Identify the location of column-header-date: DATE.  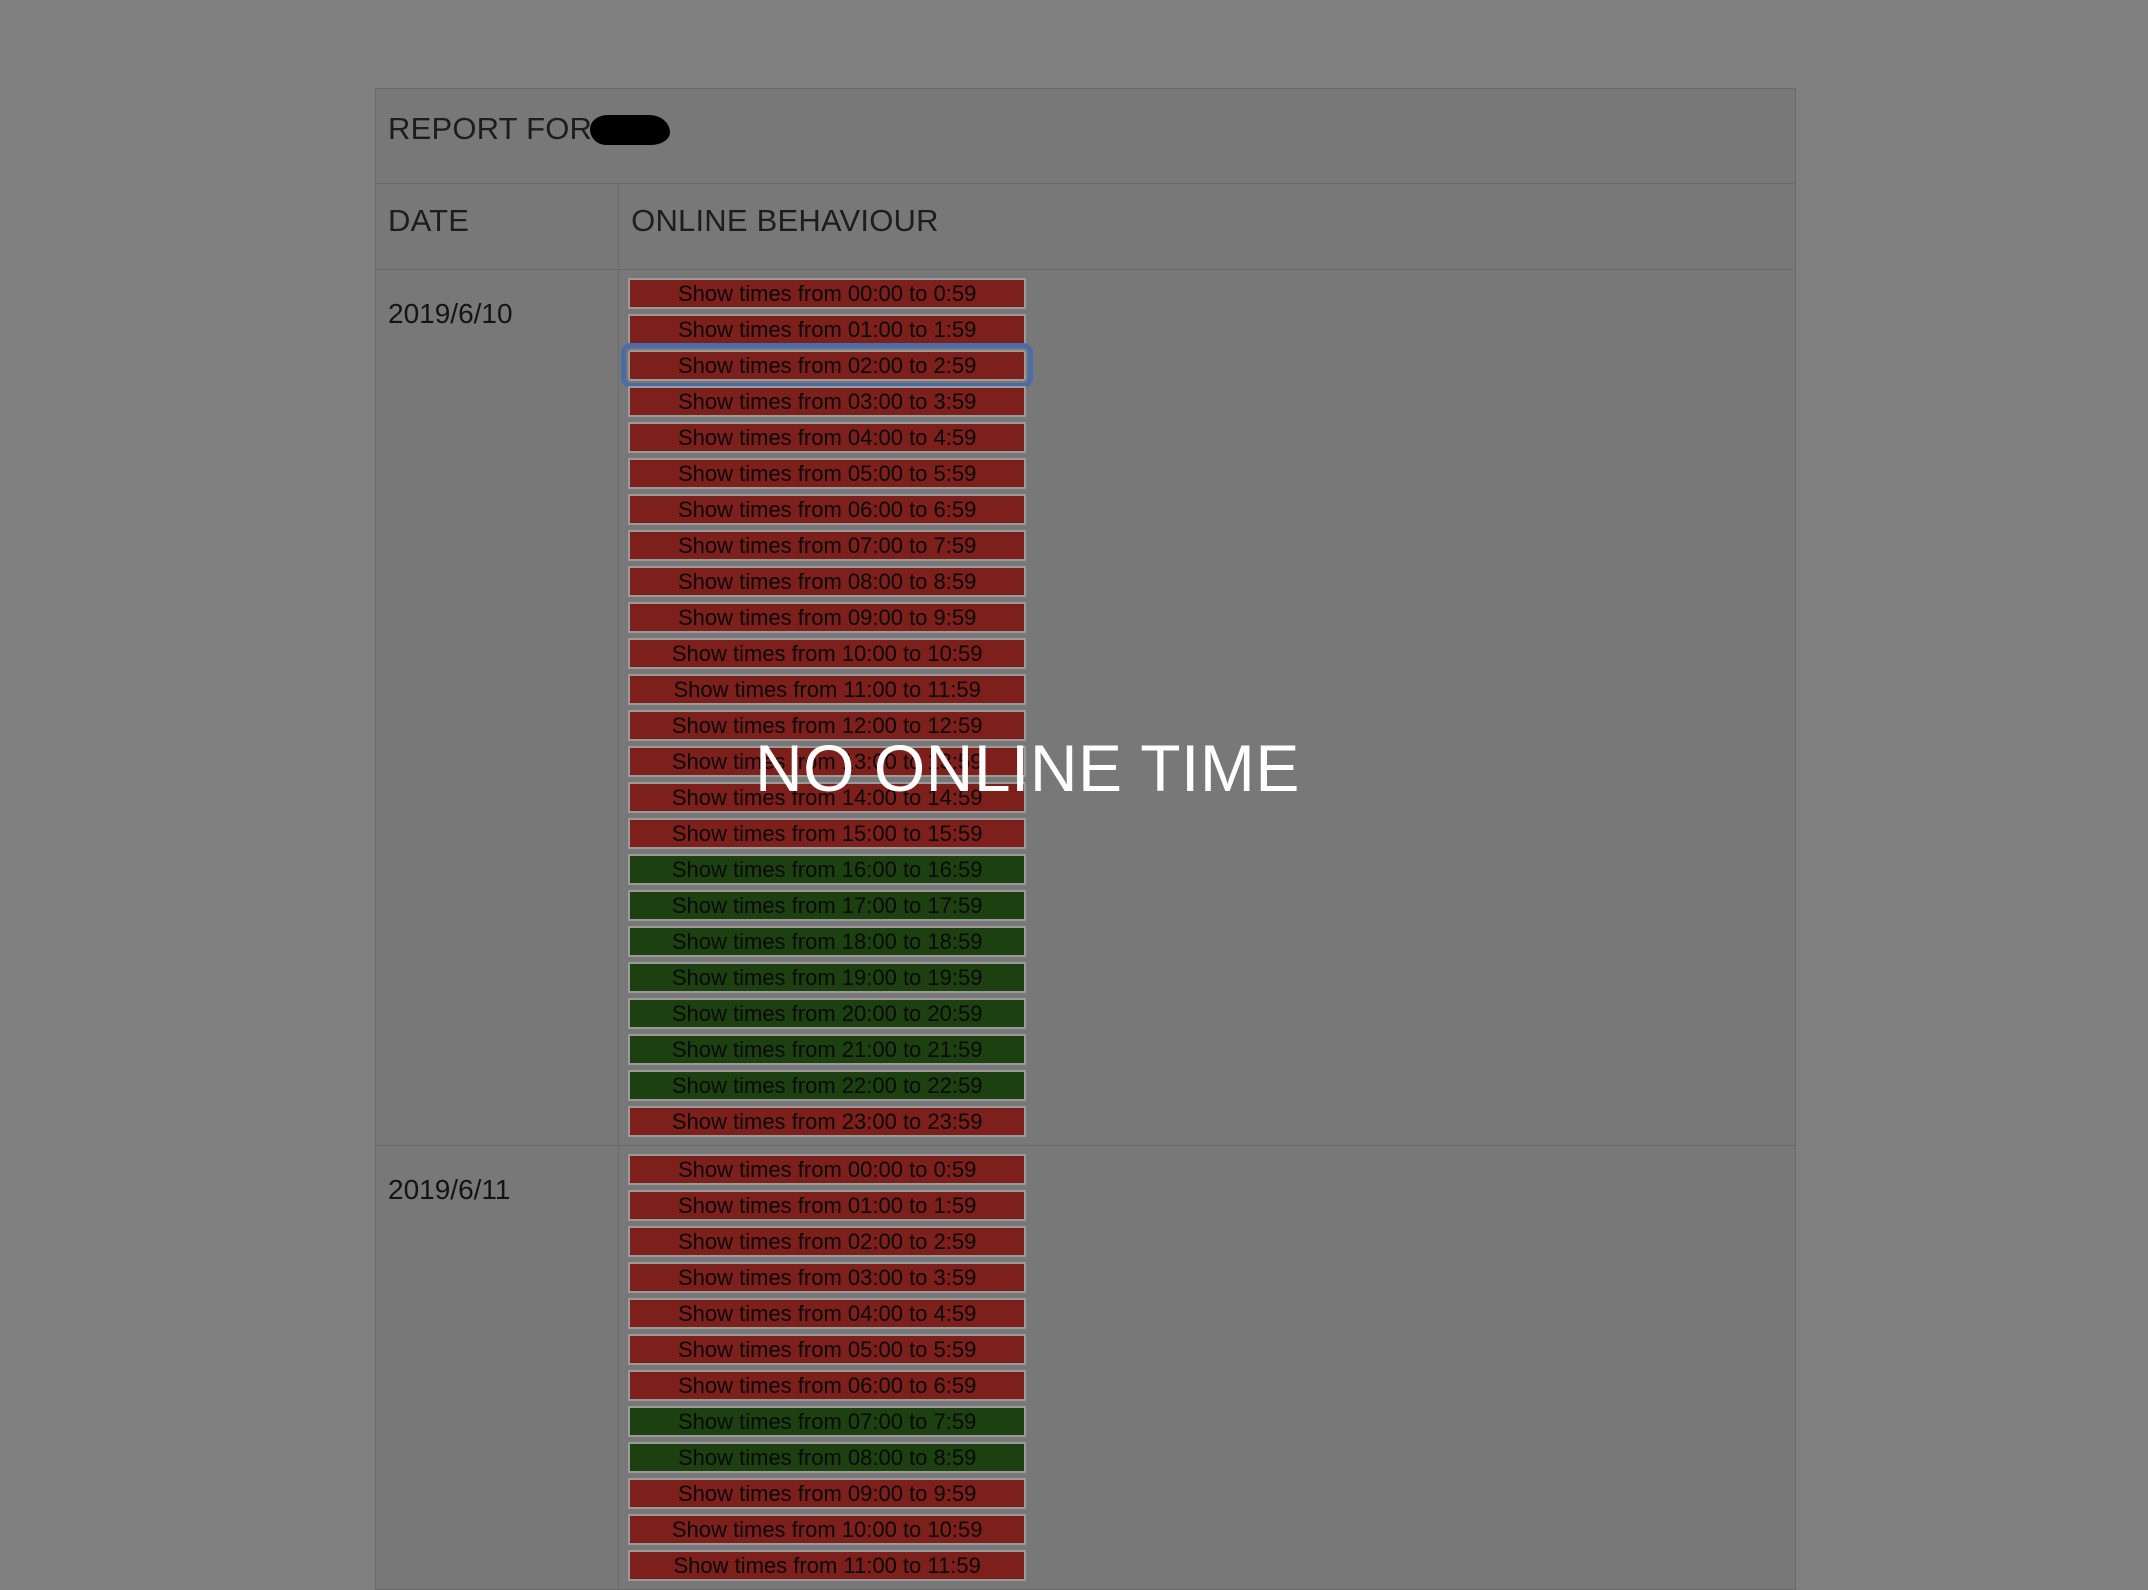
(497, 226).